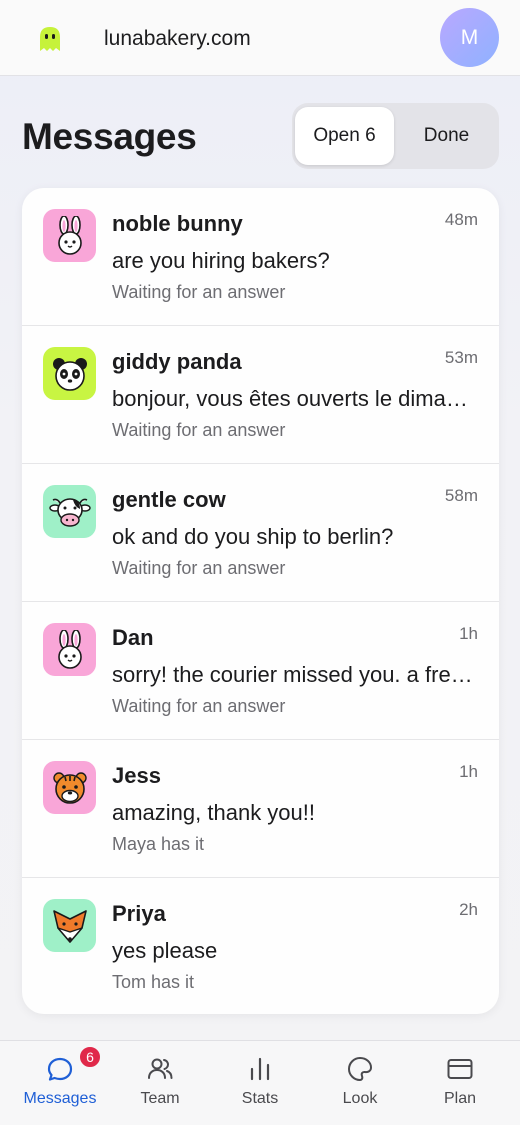 This screenshot has width=520, height=1125. I want to click on conversation-row: Jess 1h amazing, thank you!! Maya has it, so click(260, 809).